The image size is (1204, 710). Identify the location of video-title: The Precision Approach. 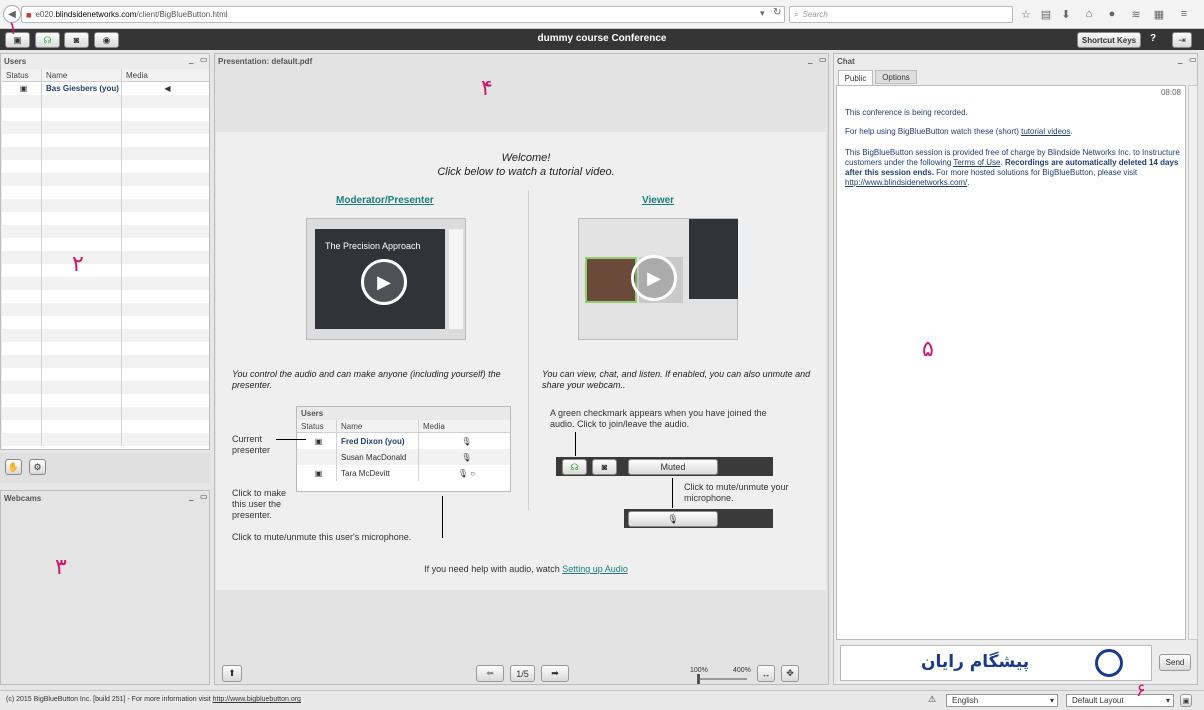
(373, 246).